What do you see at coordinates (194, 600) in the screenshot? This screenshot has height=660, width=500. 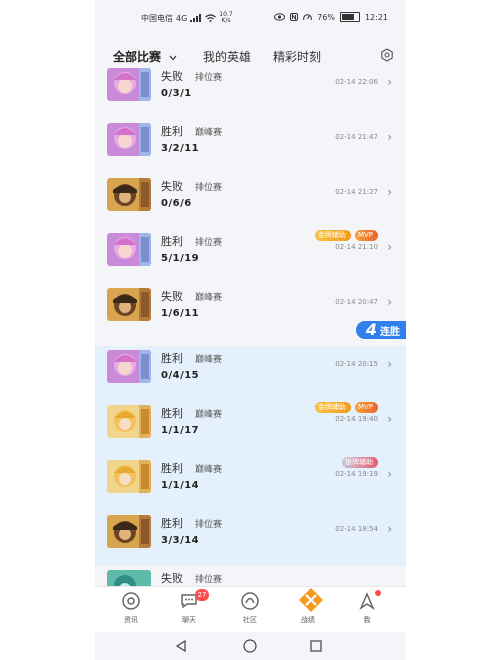 I see `chat-icon: 27` at bounding box center [194, 600].